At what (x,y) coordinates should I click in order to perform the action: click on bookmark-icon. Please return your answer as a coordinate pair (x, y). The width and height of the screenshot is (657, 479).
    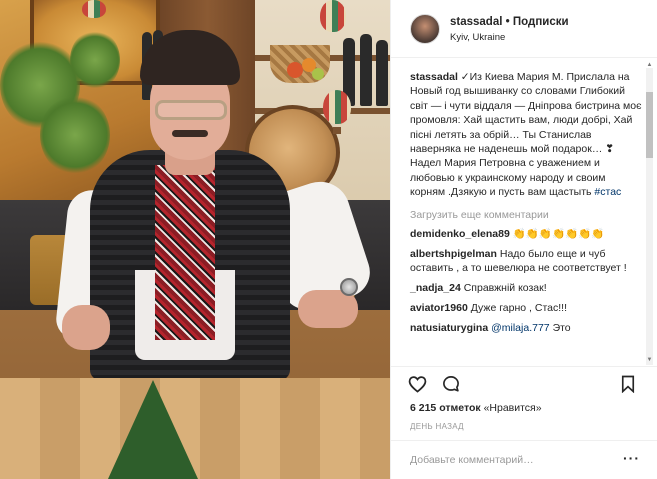
    Looking at the image, I should click on (629, 384).